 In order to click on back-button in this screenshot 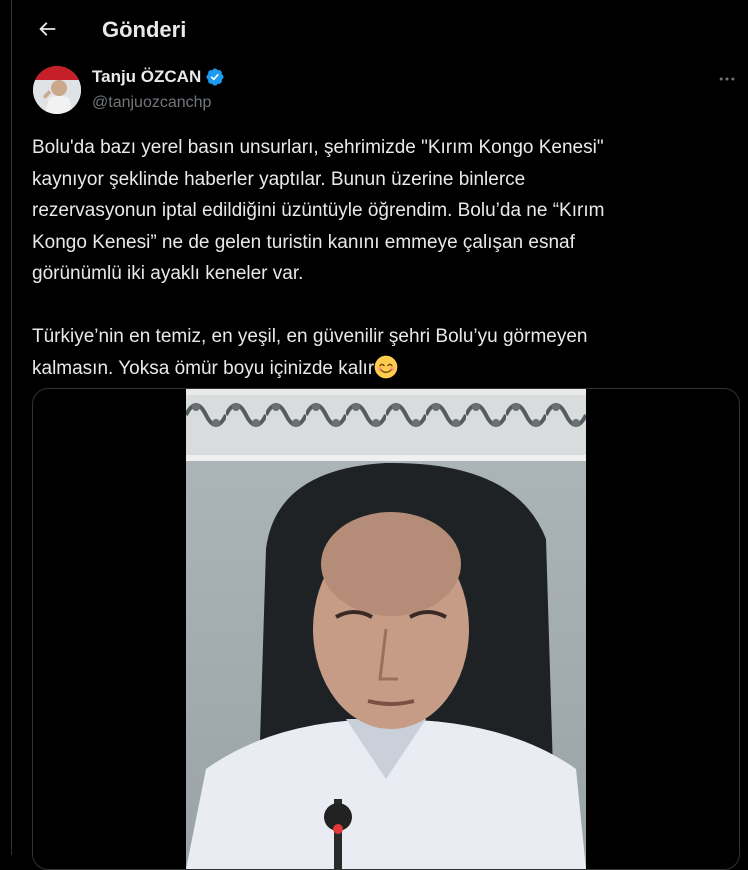, I will do `click(47, 29)`.